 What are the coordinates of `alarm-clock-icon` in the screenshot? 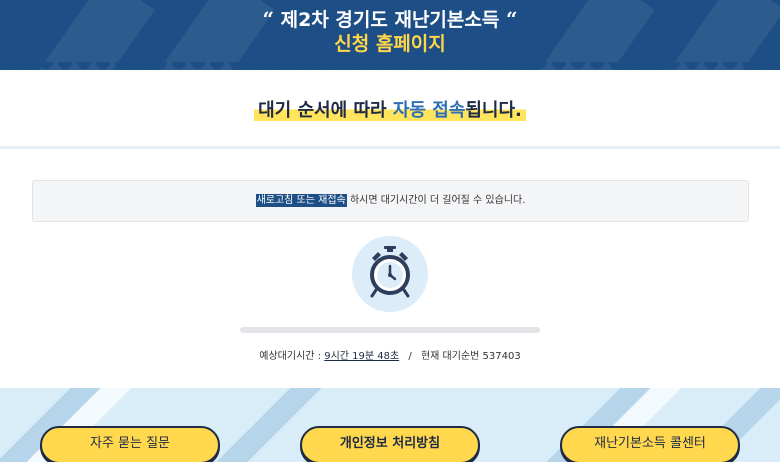 It's located at (390, 272).